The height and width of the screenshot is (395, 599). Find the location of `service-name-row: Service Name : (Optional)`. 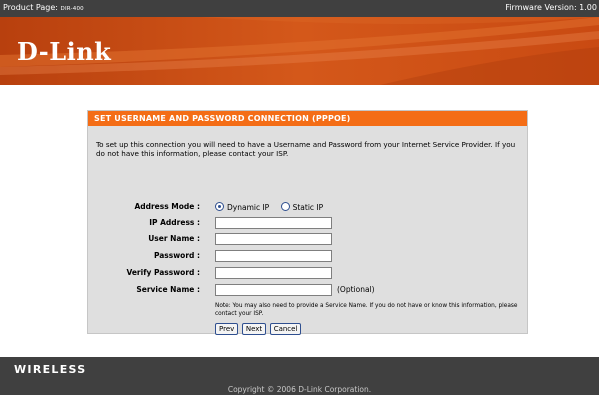

service-name-row: Service Name : (Optional) is located at coordinates (307, 290).